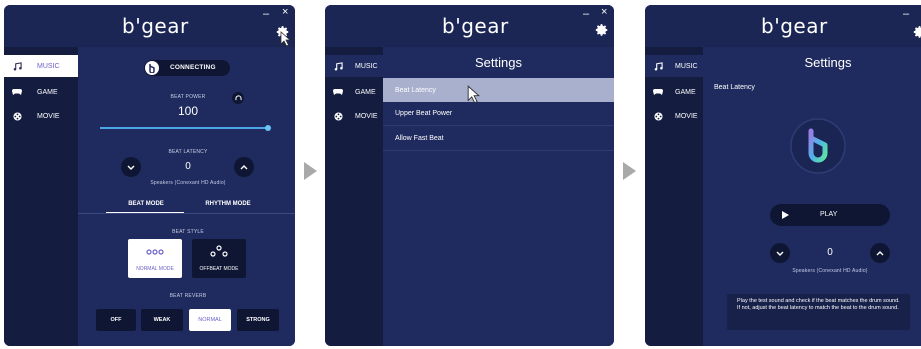 This screenshot has width=921, height=349. What do you see at coordinates (193, 67) in the screenshot?
I see `connection-status: CONNECTING` at bounding box center [193, 67].